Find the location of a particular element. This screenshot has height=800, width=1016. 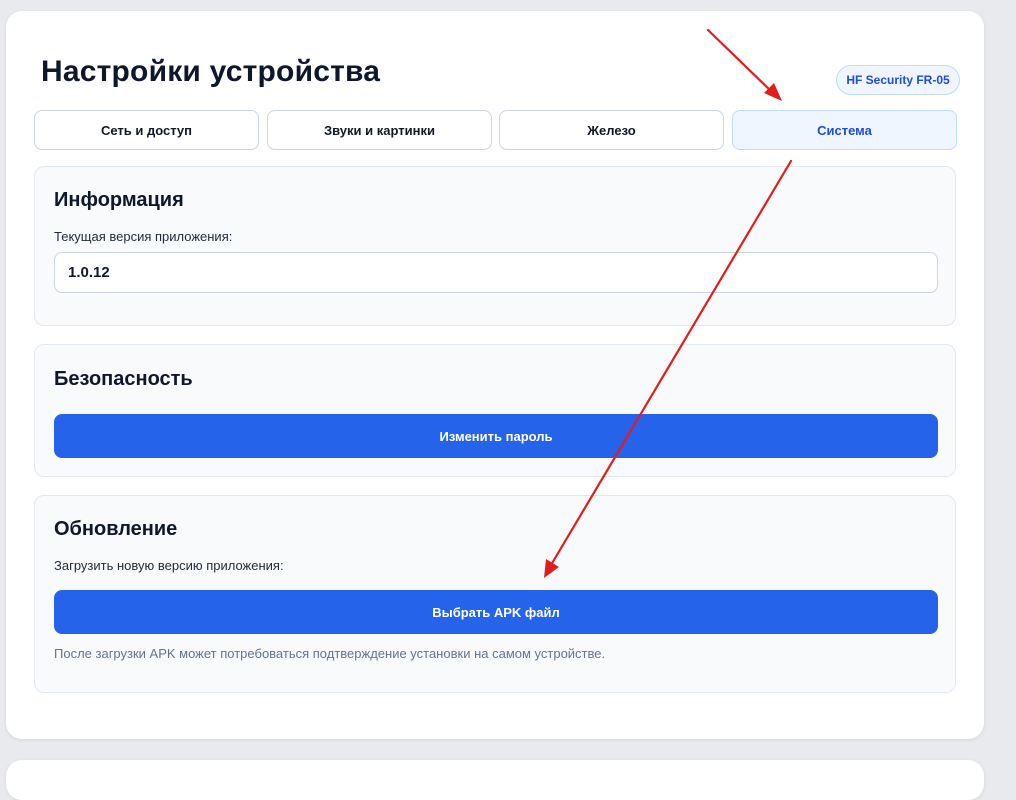

tab-network-access: Сеть и доступ is located at coordinates (146, 130).